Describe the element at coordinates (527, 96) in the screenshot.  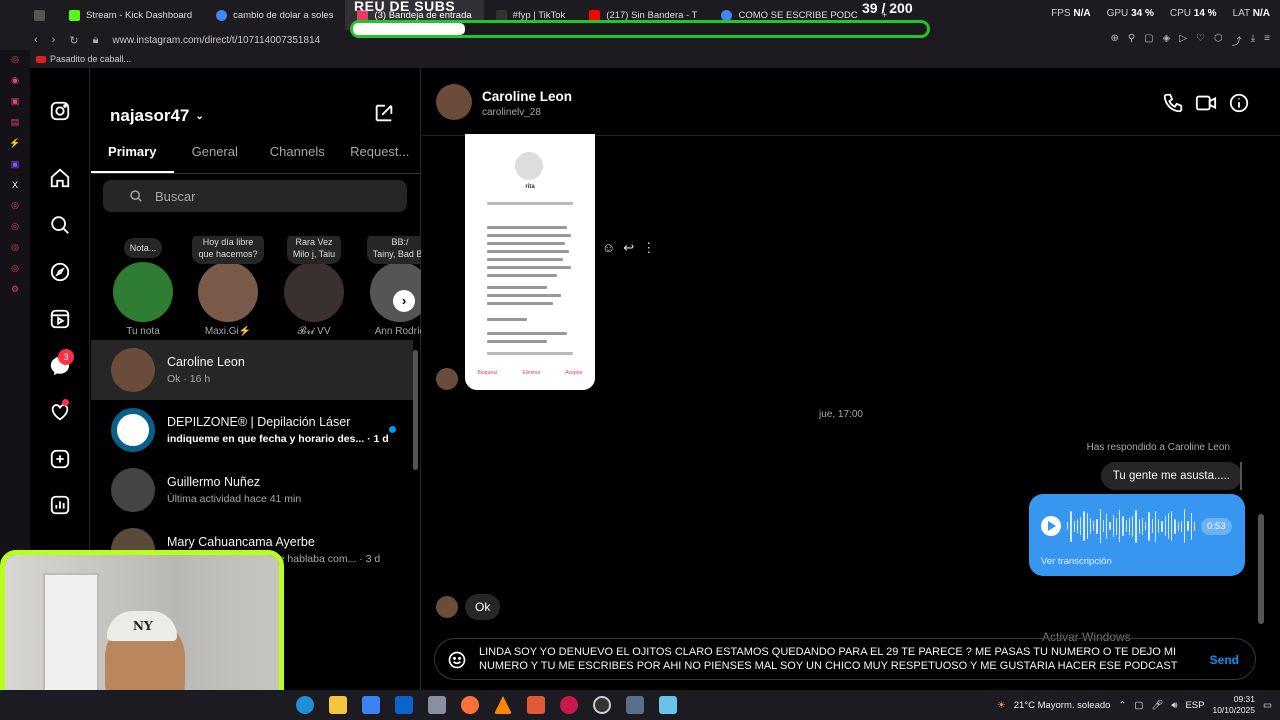
I see `contact-name: Caroline Leon` at that location.